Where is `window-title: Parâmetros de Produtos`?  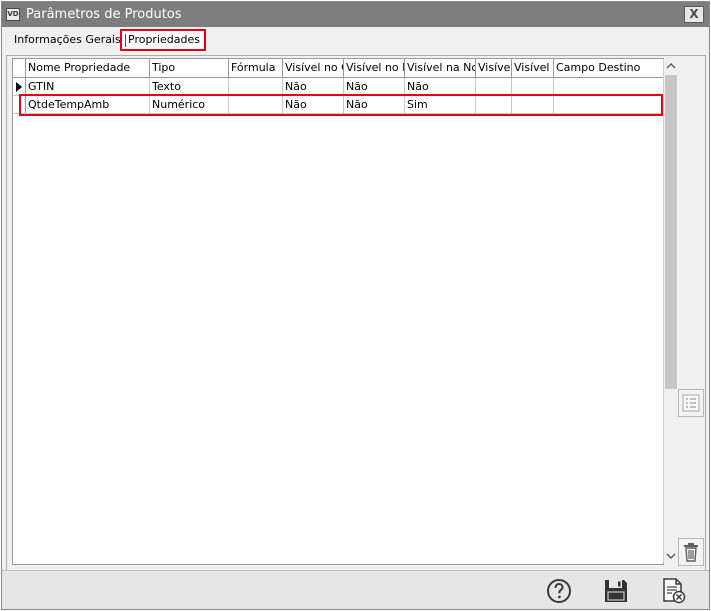 window-title: Parâmetros de Produtos is located at coordinates (104, 14).